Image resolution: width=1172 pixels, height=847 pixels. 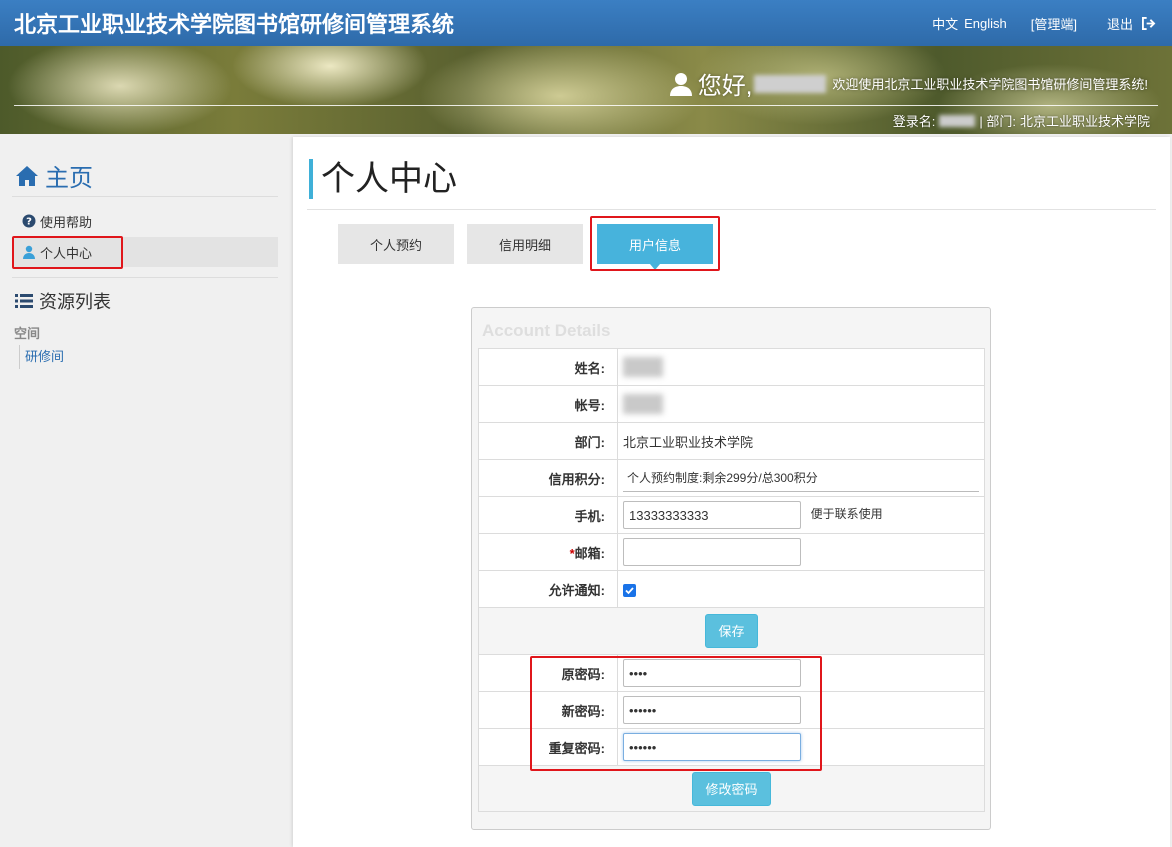 What do you see at coordinates (945, 23) in the screenshot?
I see `lang-zh-link: 中文` at bounding box center [945, 23].